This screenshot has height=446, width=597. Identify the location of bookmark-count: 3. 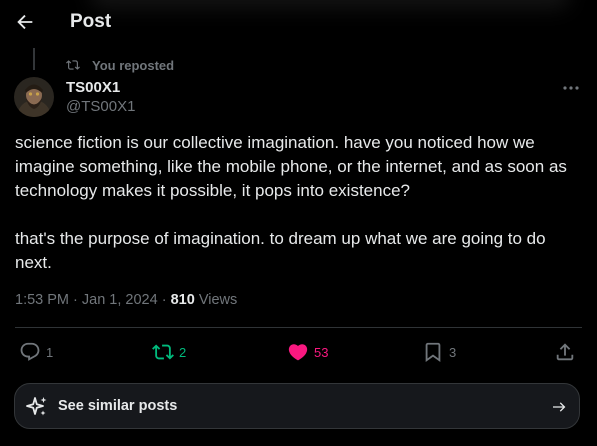
(453, 352).